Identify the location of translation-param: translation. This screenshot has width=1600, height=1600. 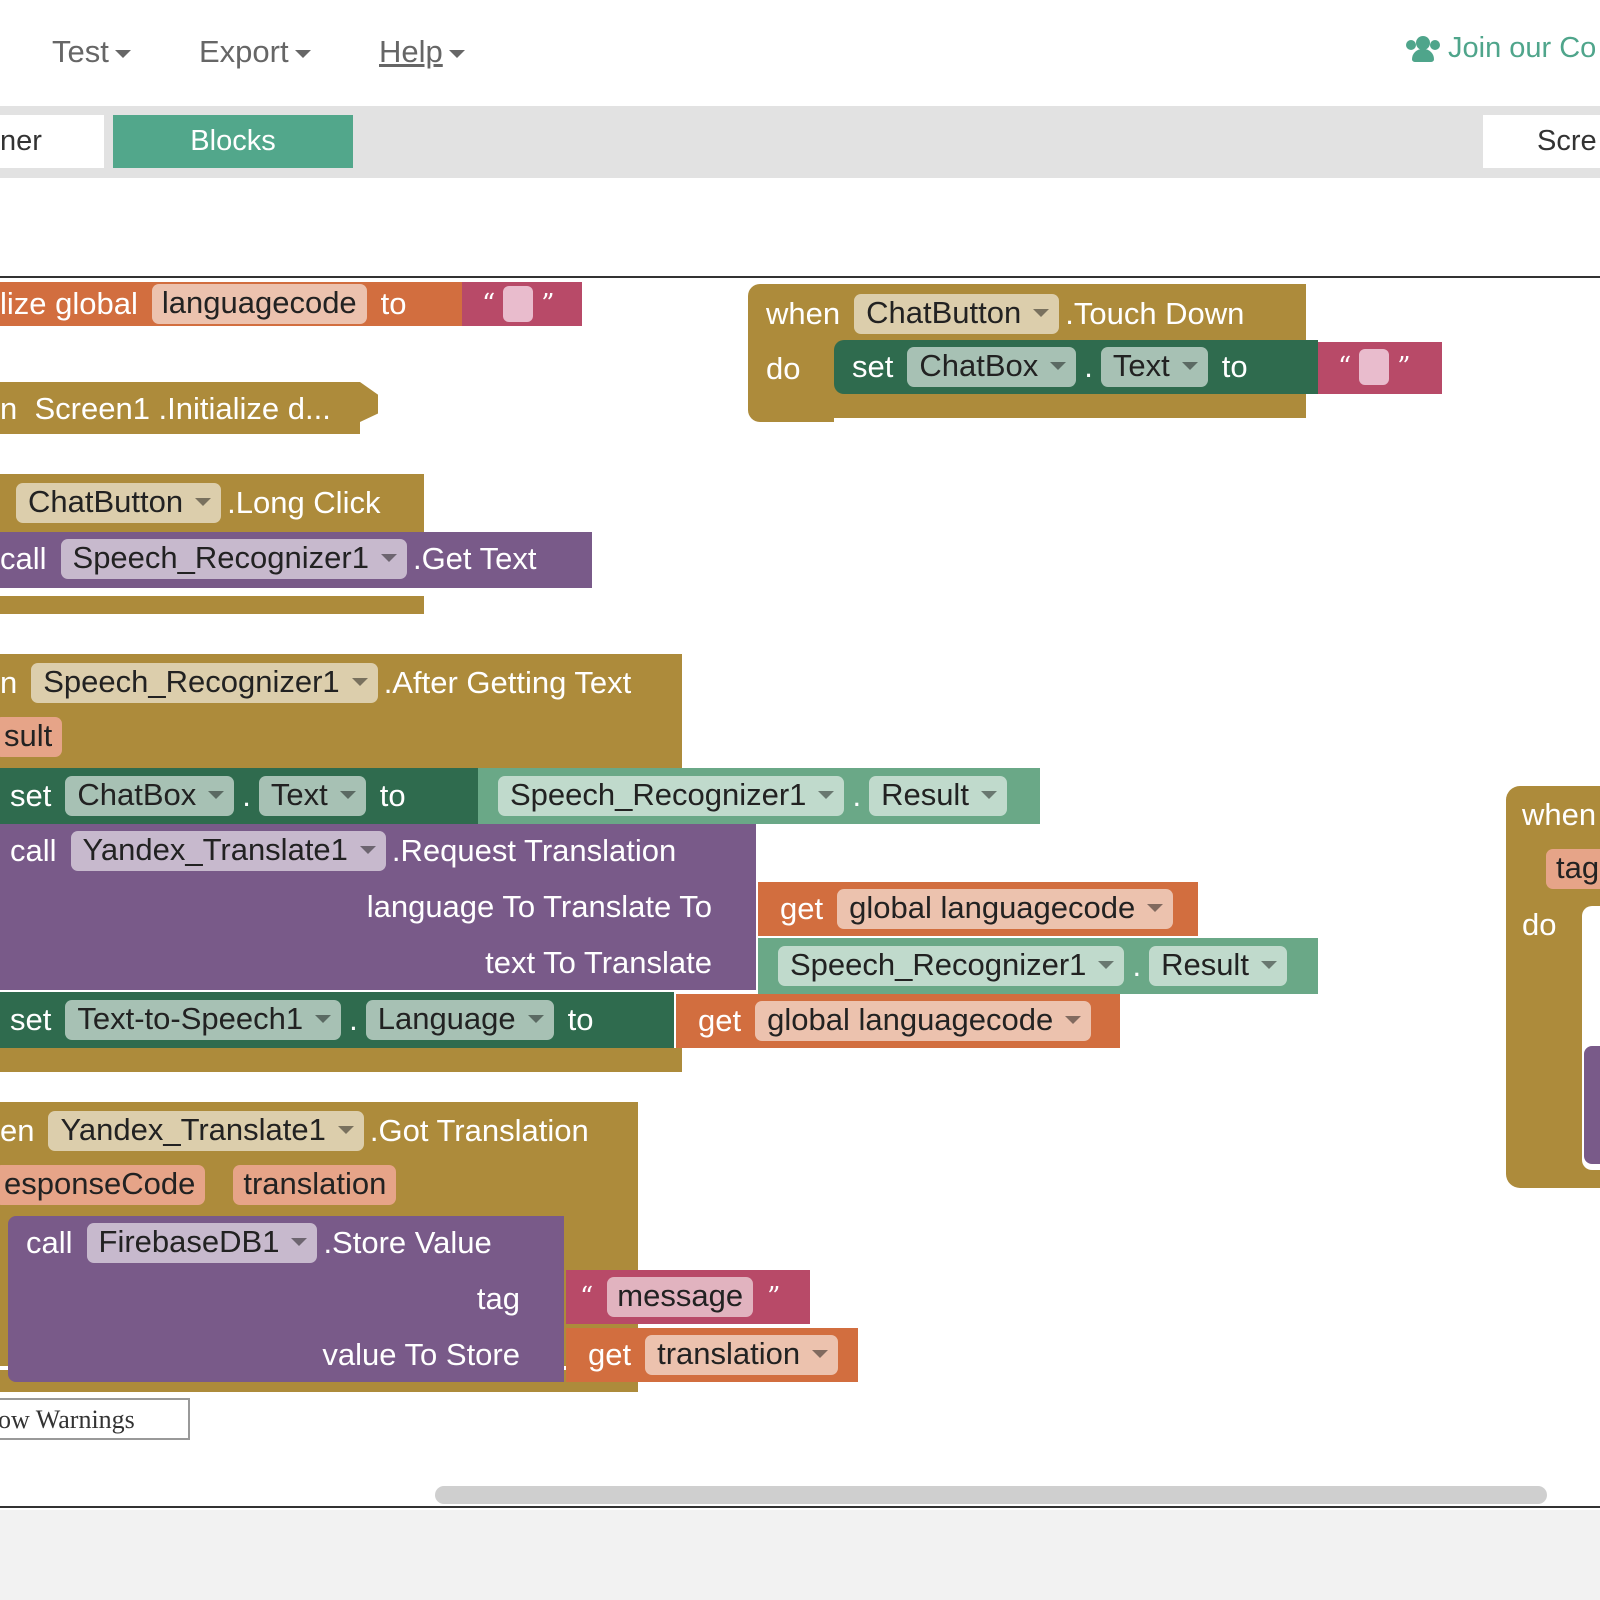
(315, 1185).